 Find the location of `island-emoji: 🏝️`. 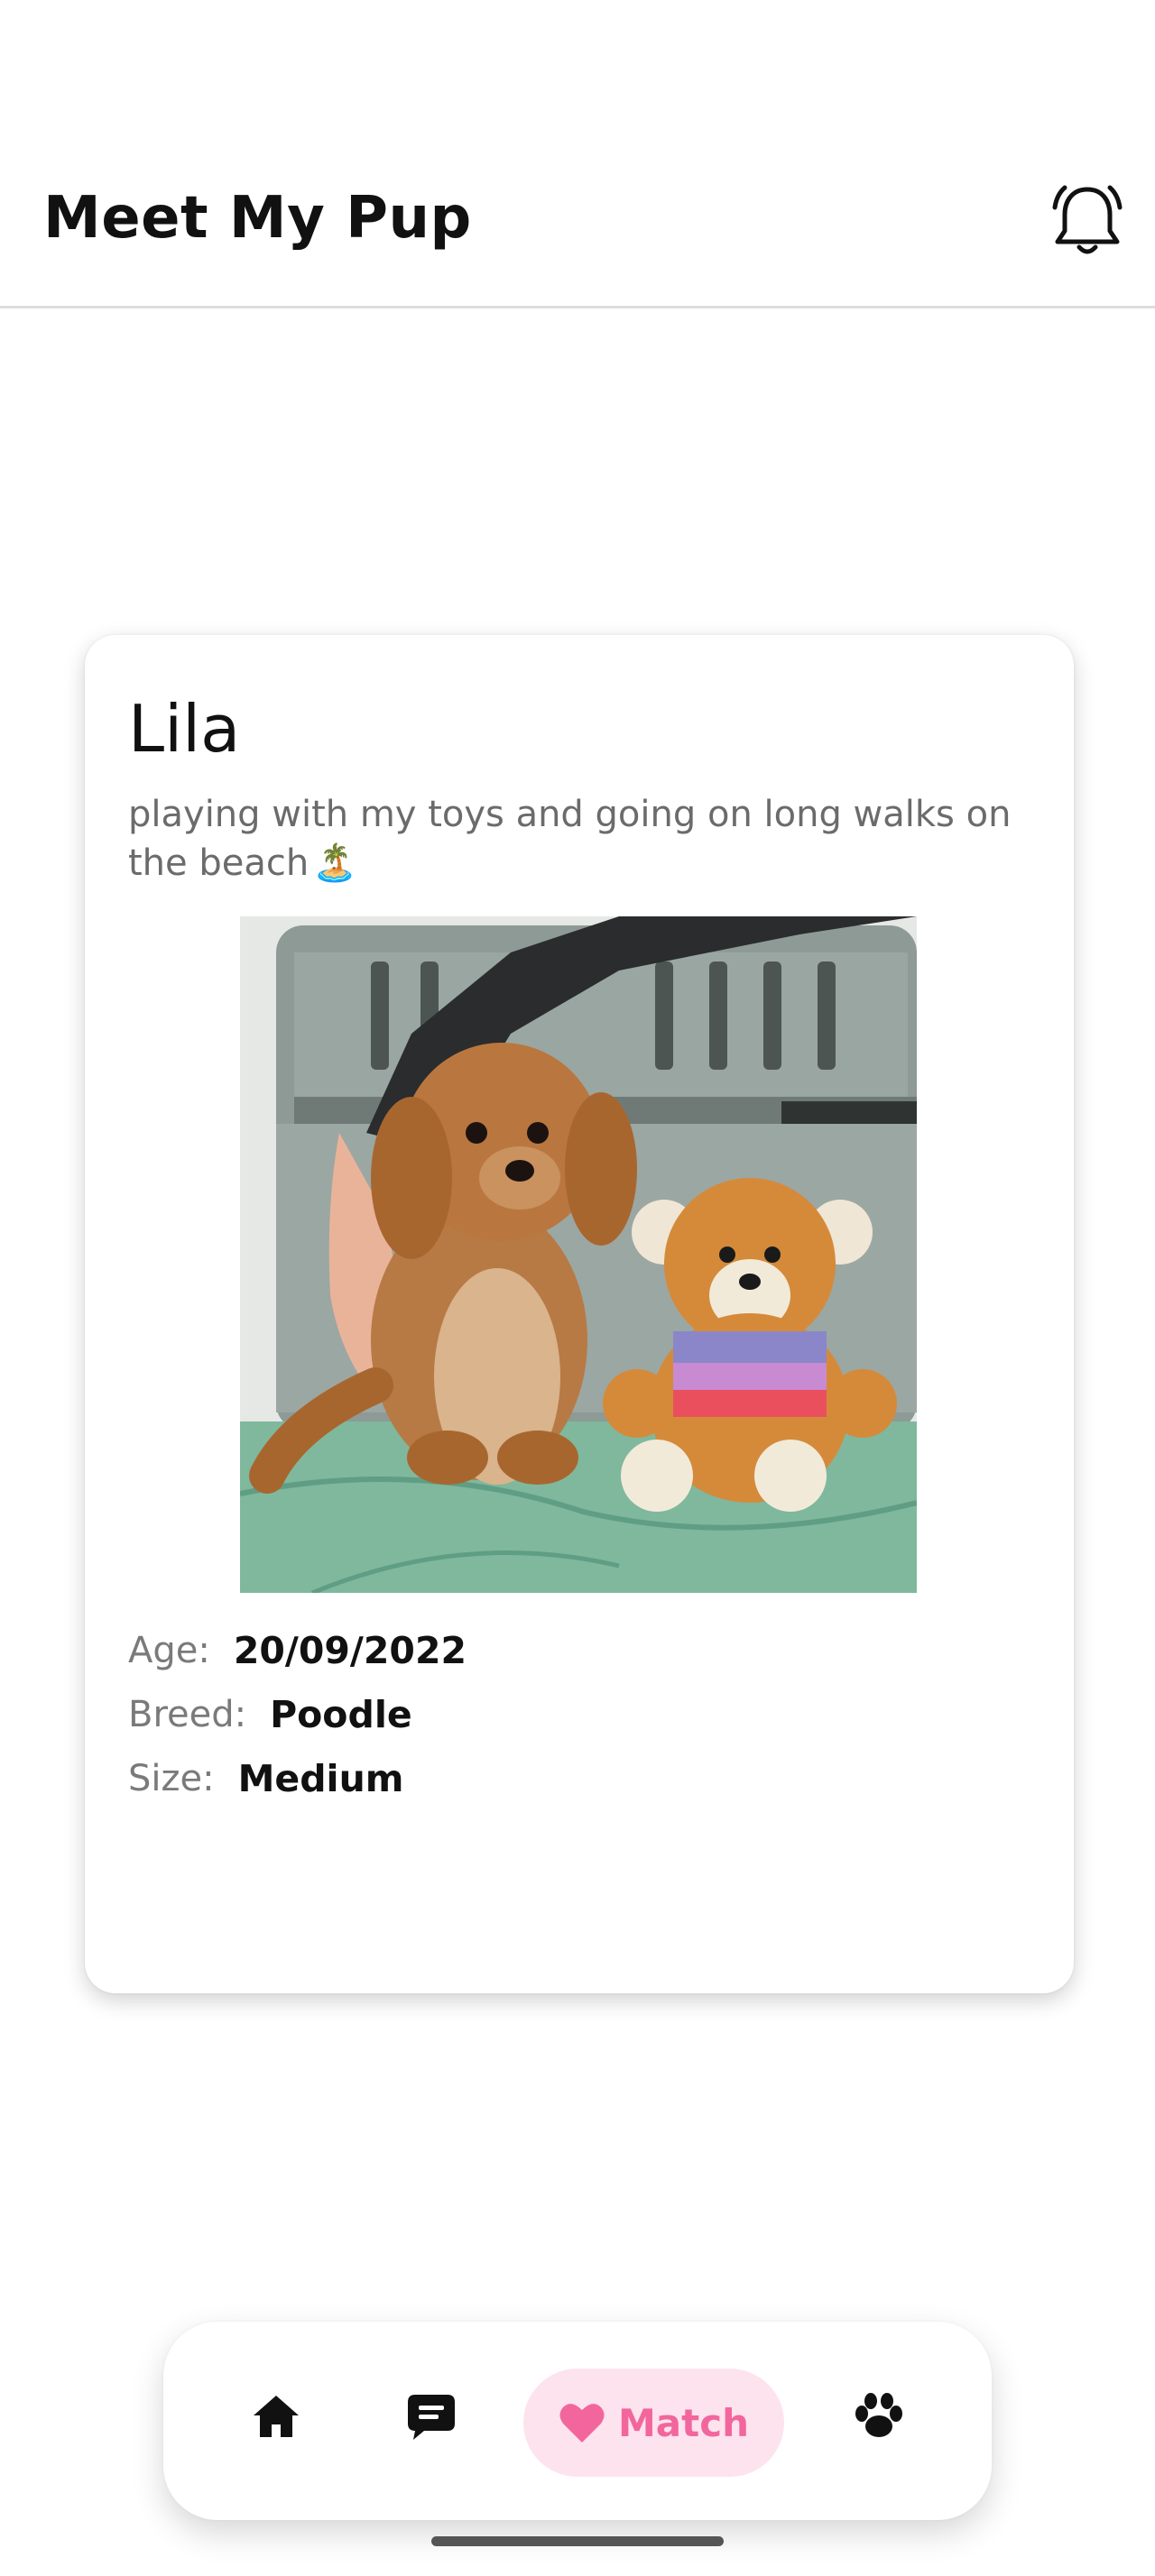

island-emoji: 🏝️ is located at coordinates (335, 863).